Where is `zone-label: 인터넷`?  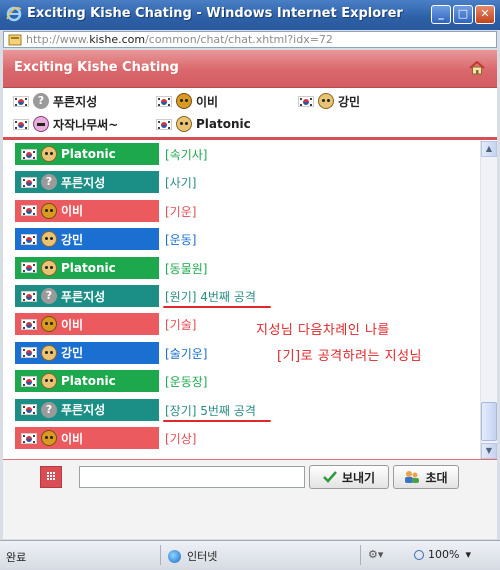
zone-label: 인터넷 is located at coordinates (202, 556).